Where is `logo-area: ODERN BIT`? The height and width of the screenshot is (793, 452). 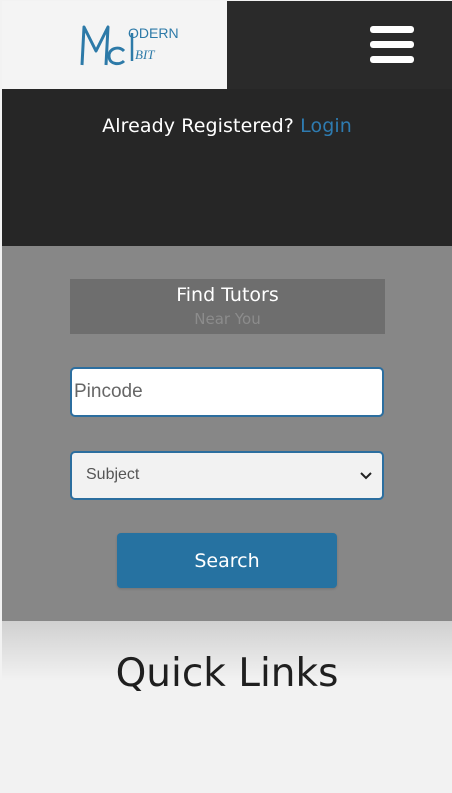
logo-area: ODERN BIT is located at coordinates (114, 45).